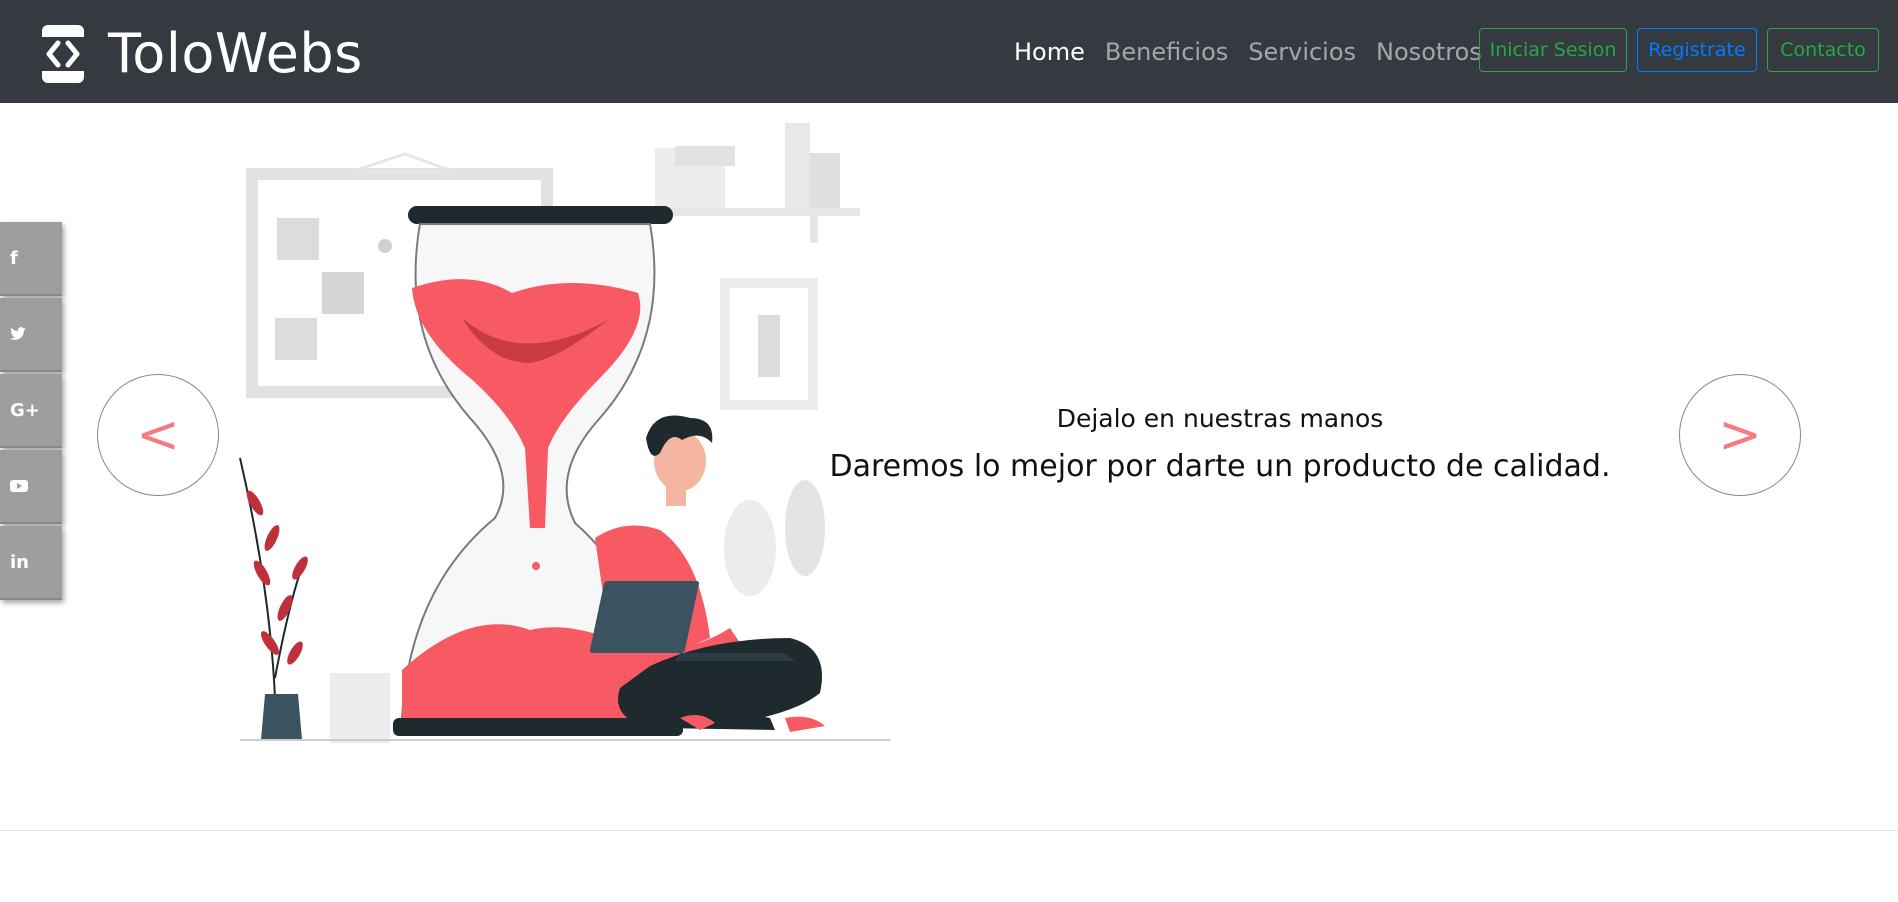  I want to click on carousel-prev-button: <, so click(158, 435).